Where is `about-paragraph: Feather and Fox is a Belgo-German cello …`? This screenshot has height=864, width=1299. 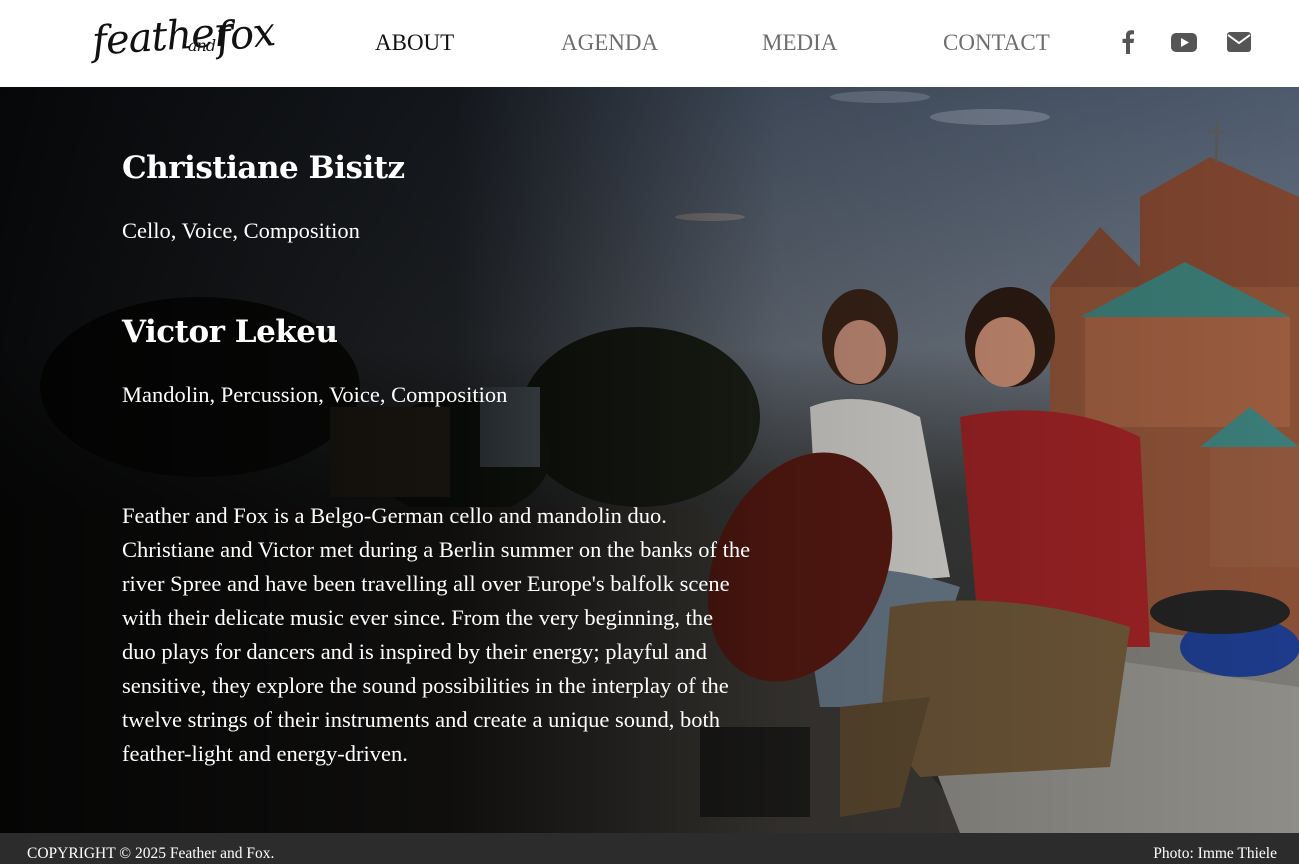
about-paragraph: Feather and Fox is a Belgo-German cello … is located at coordinates (436, 634).